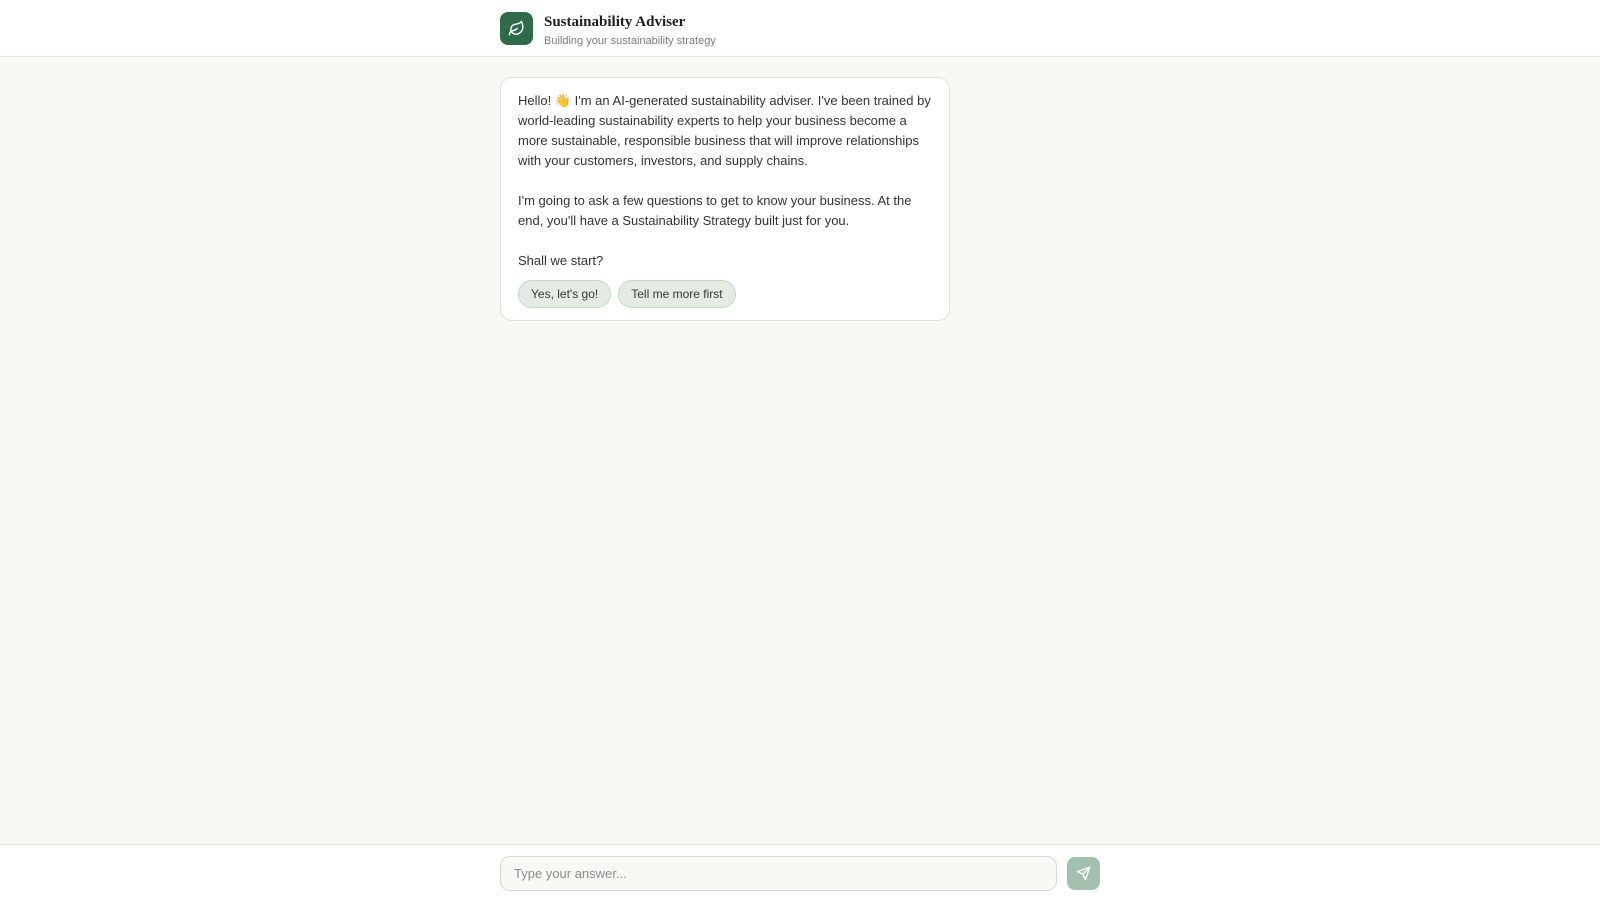  Describe the element at coordinates (615, 22) in the screenshot. I see `app-title: Sustainability Adviser` at that location.